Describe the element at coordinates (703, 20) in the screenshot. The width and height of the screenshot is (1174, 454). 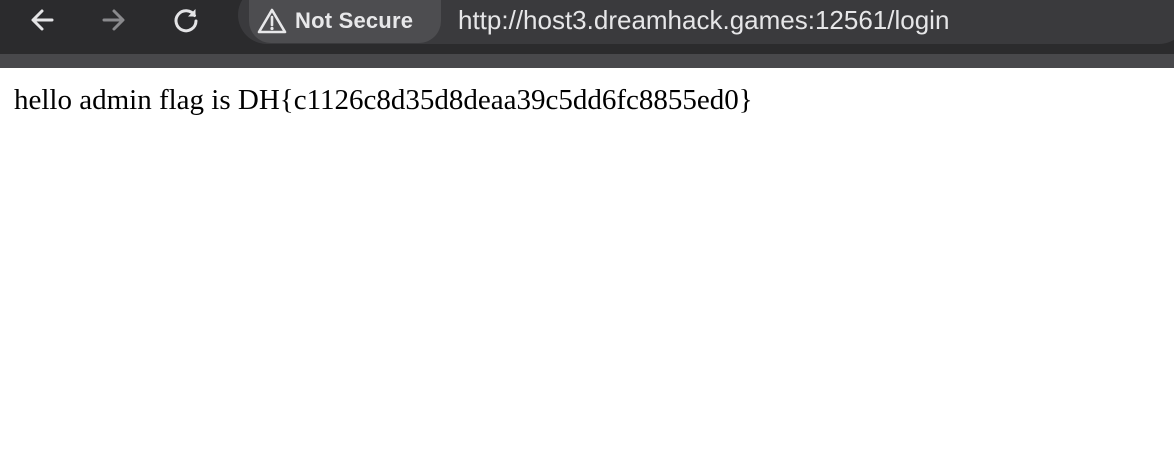
I see `url-text: http://host3.dreamhack.games:12561/login` at that location.